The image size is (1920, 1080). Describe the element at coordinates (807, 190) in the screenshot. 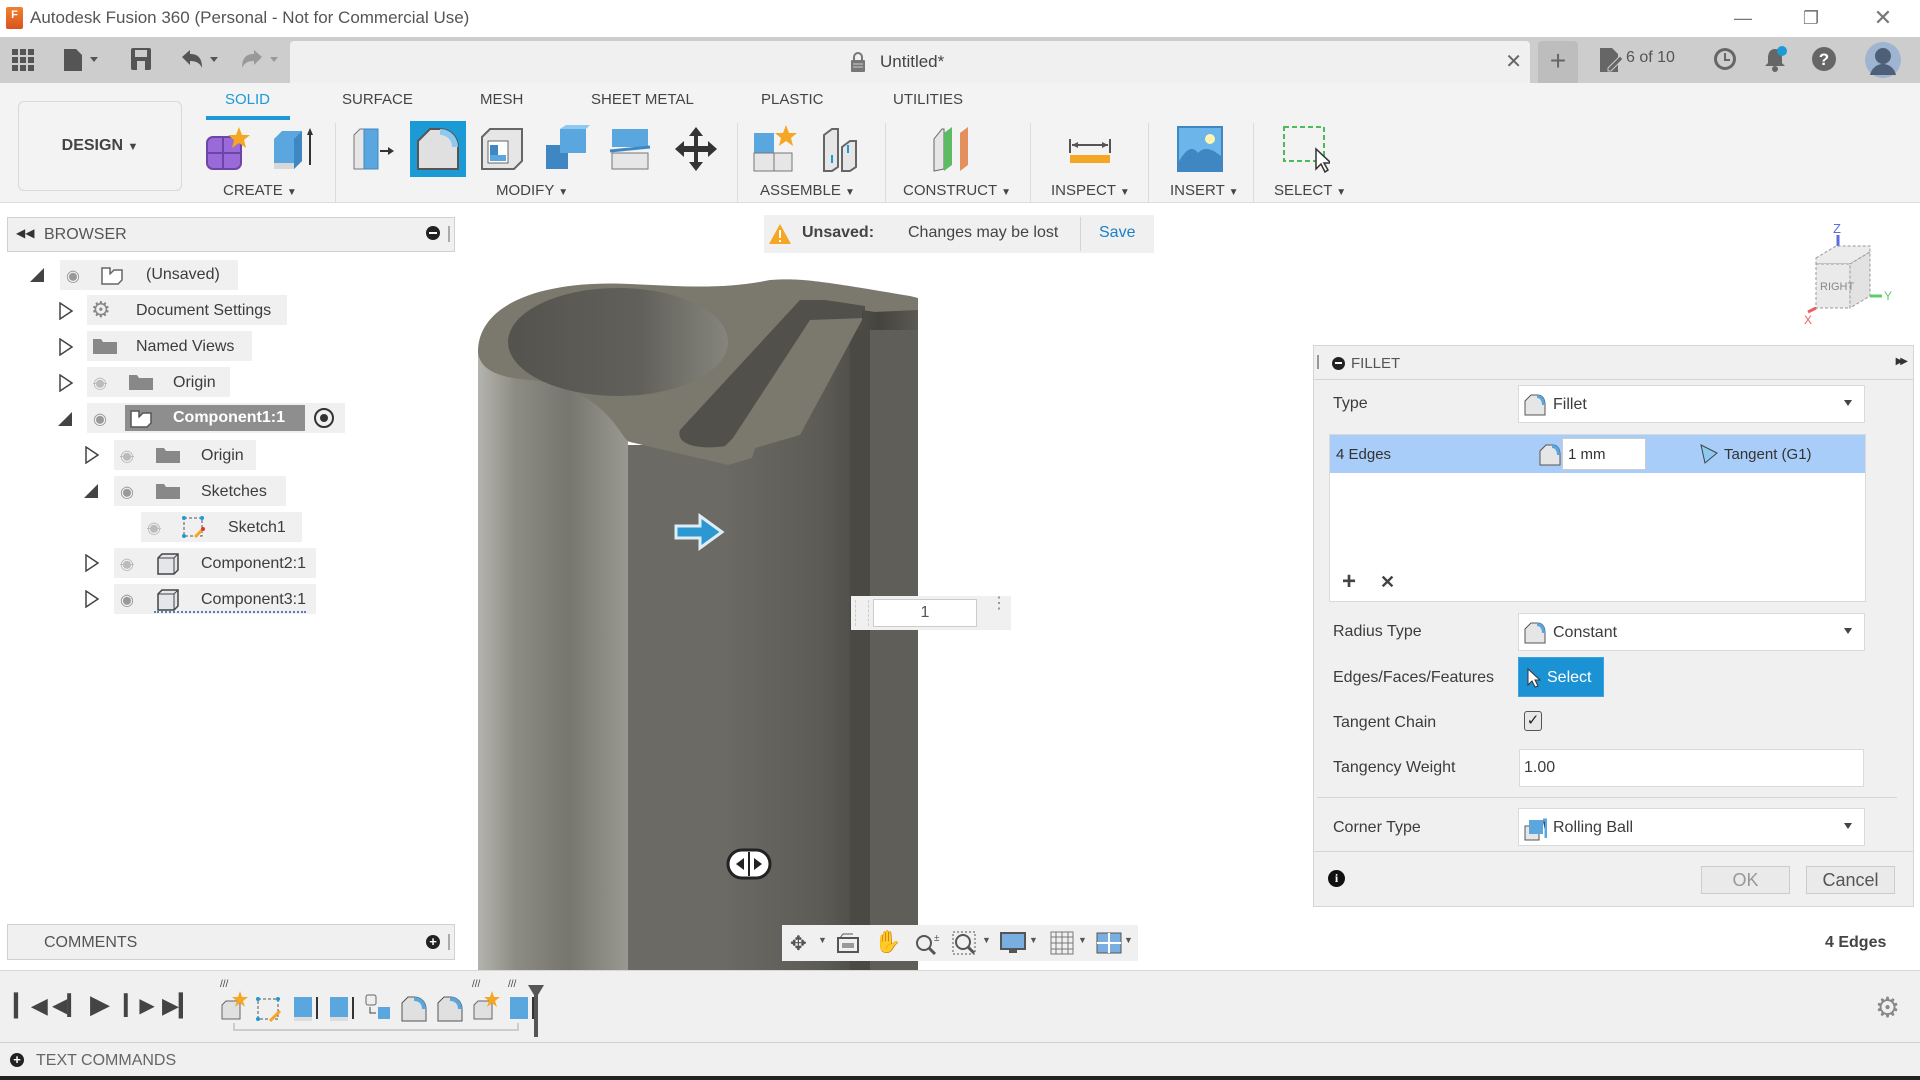

I see `assemble-menu: ASSEMBLE ▼` at that location.